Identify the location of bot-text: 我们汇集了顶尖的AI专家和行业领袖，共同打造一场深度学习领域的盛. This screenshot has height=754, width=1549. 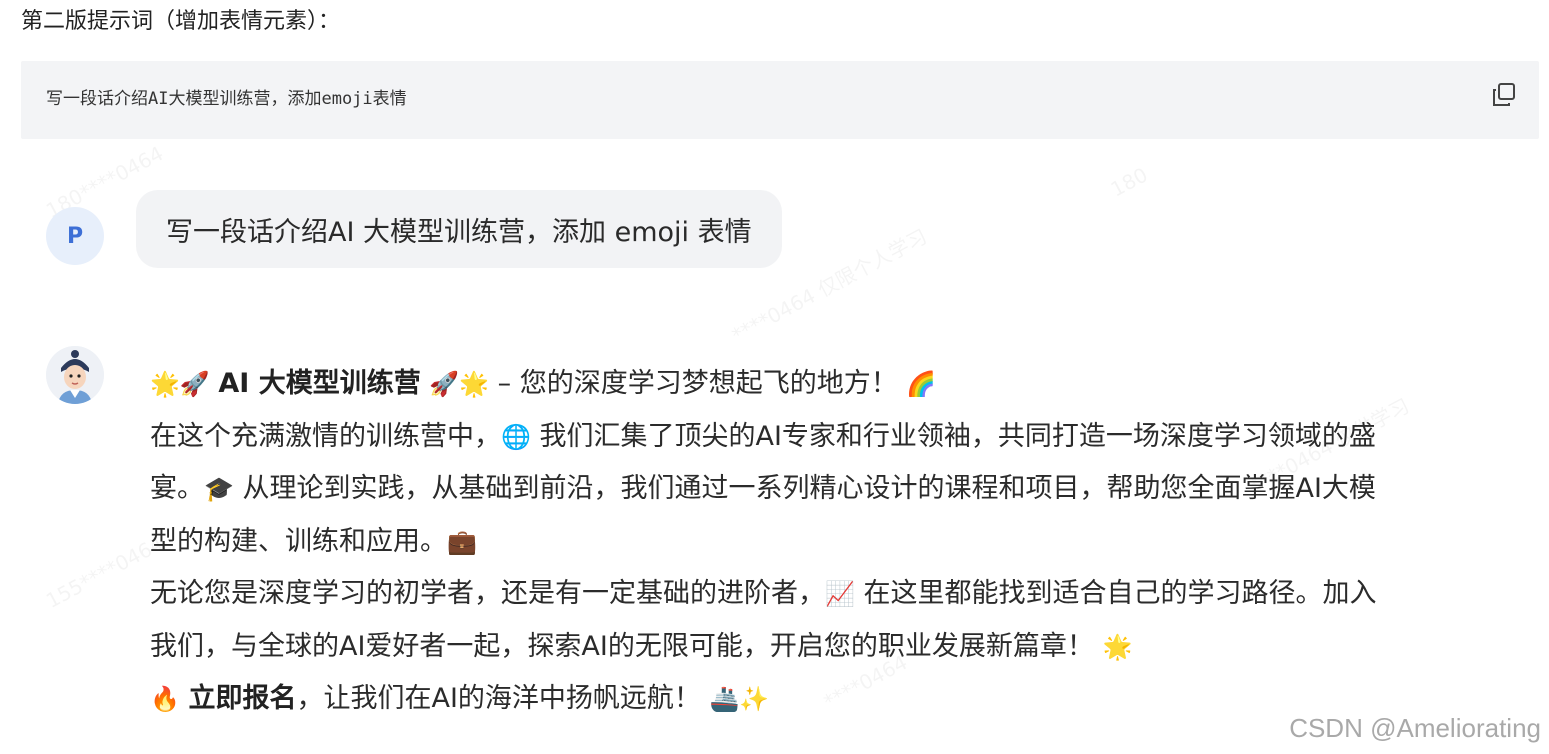
(953, 436).